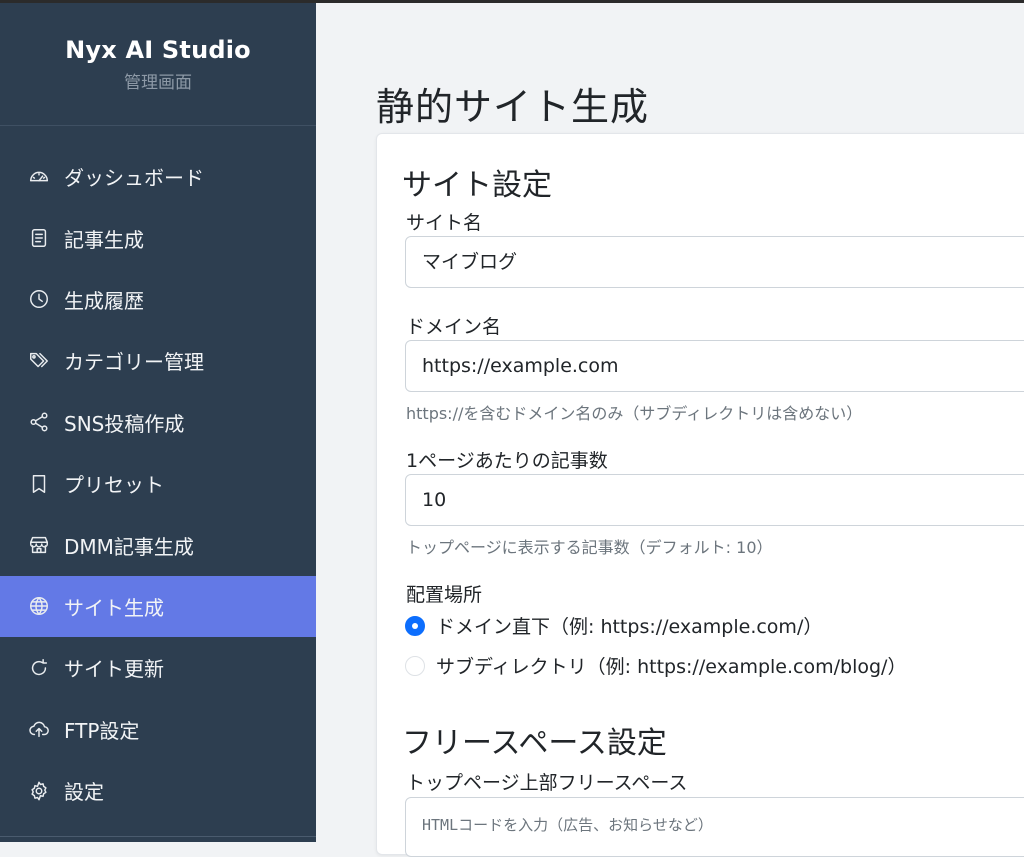 The width and height of the screenshot is (1024, 857). I want to click on sidebar-item-label: カテゴリー管理, so click(134, 362).